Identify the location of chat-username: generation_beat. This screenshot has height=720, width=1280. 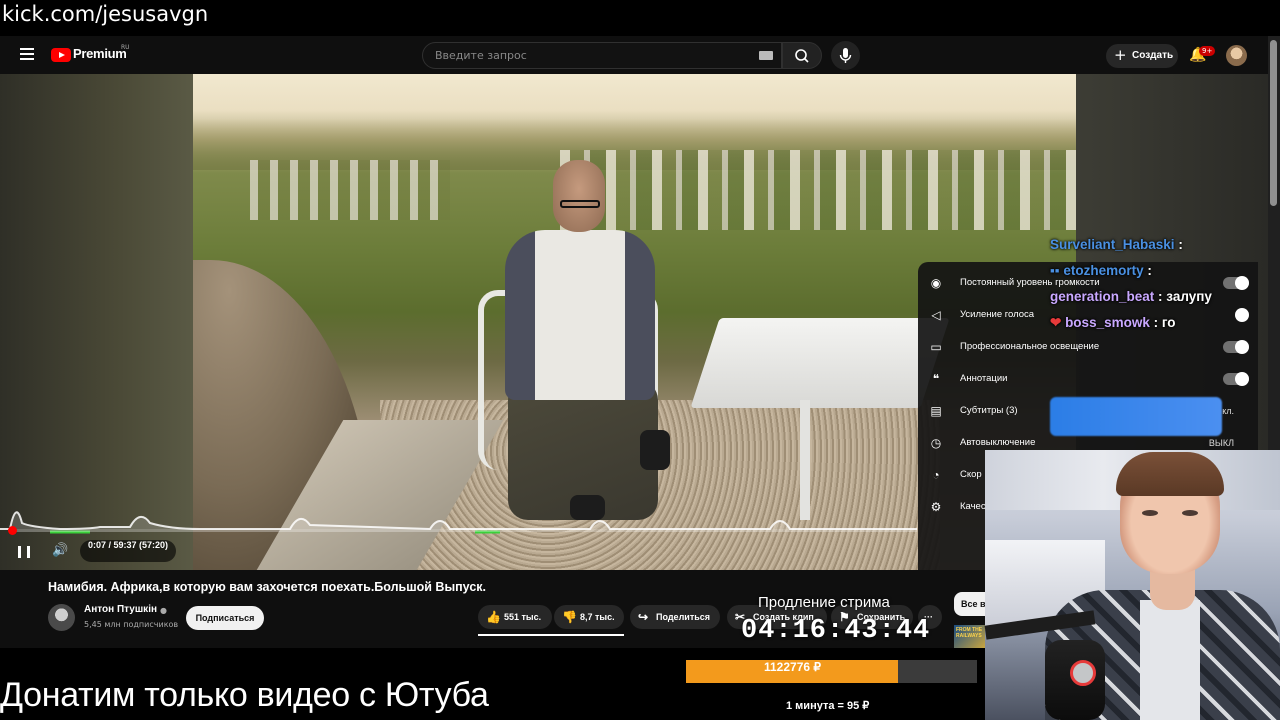
(1102, 296).